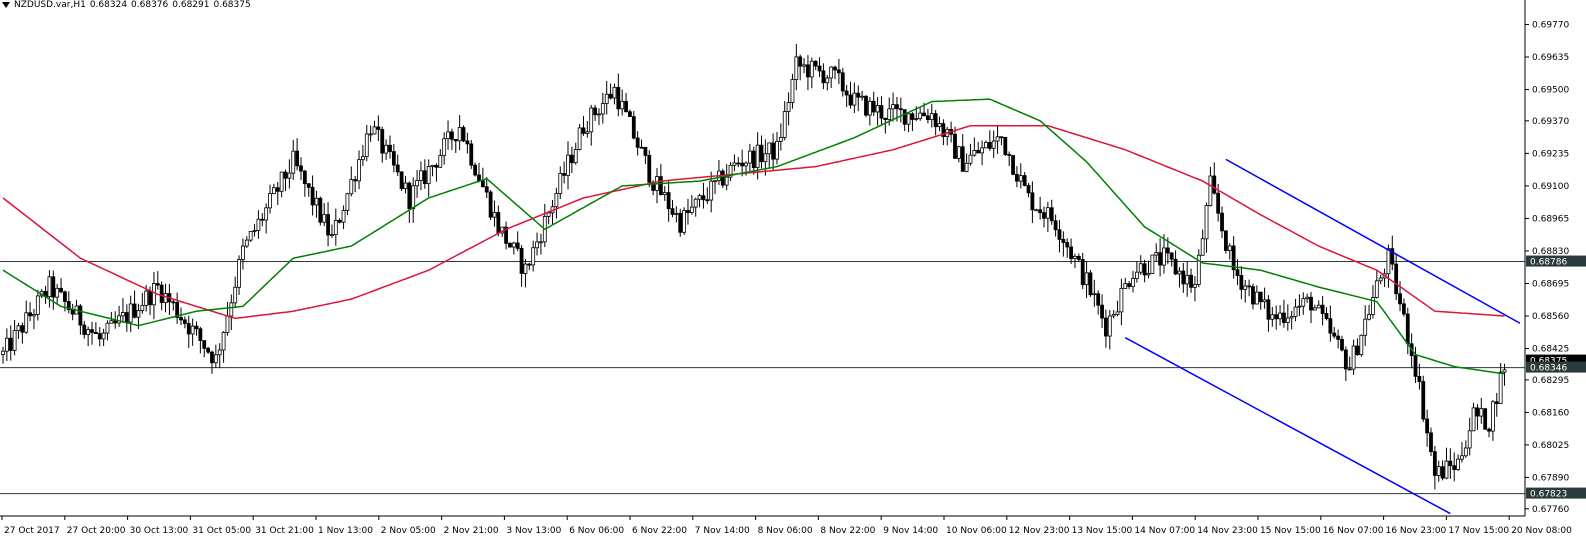  What do you see at coordinates (345, 531) in the screenshot?
I see `time-tick-label: 1 Nov 13:00` at bounding box center [345, 531].